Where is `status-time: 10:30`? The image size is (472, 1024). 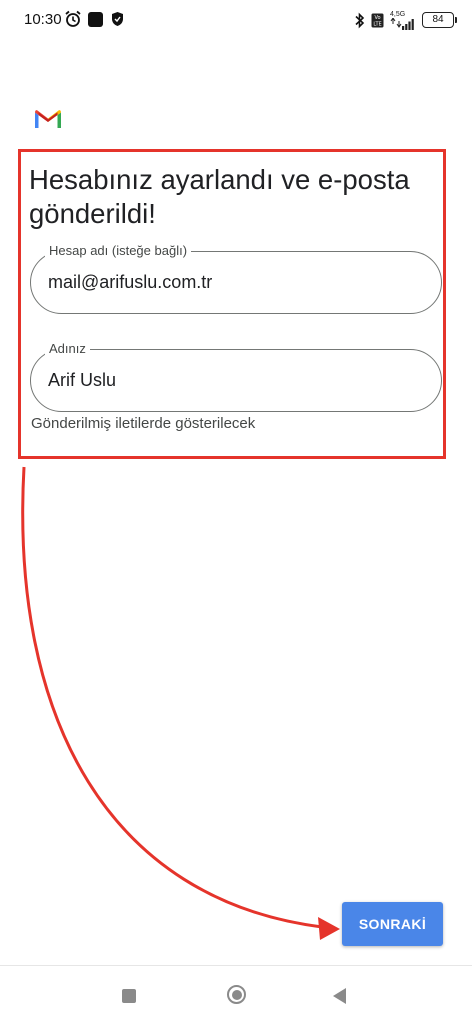 status-time: 10:30 is located at coordinates (43, 19).